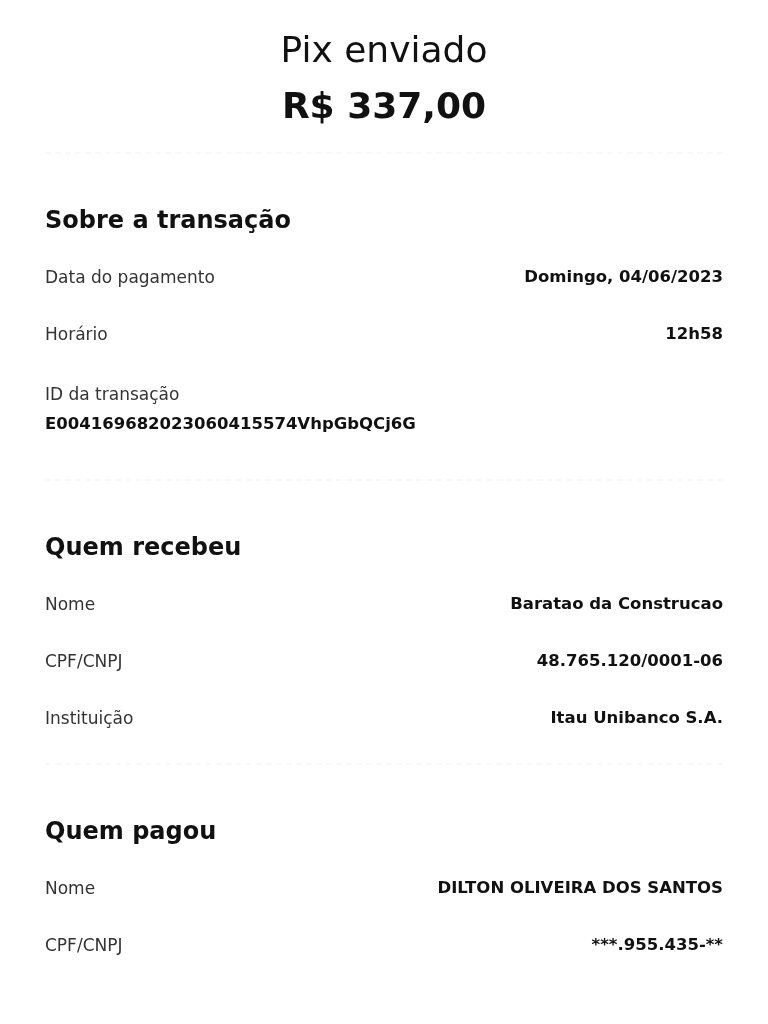 This screenshot has height=1024, width=768. Describe the element at coordinates (657, 945) in the screenshot. I see `field-value: ***.955.435-**` at that location.